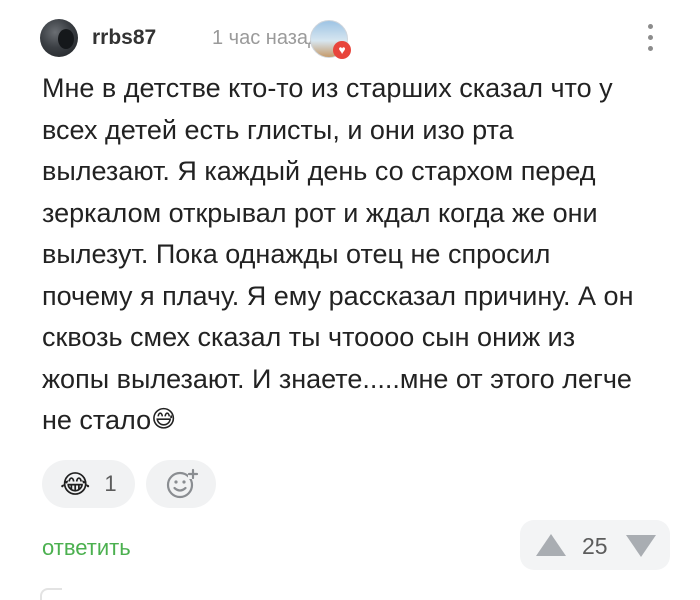 The height and width of the screenshot is (600, 700). What do you see at coordinates (551, 545) in the screenshot?
I see `upvote-arrow-icon` at bounding box center [551, 545].